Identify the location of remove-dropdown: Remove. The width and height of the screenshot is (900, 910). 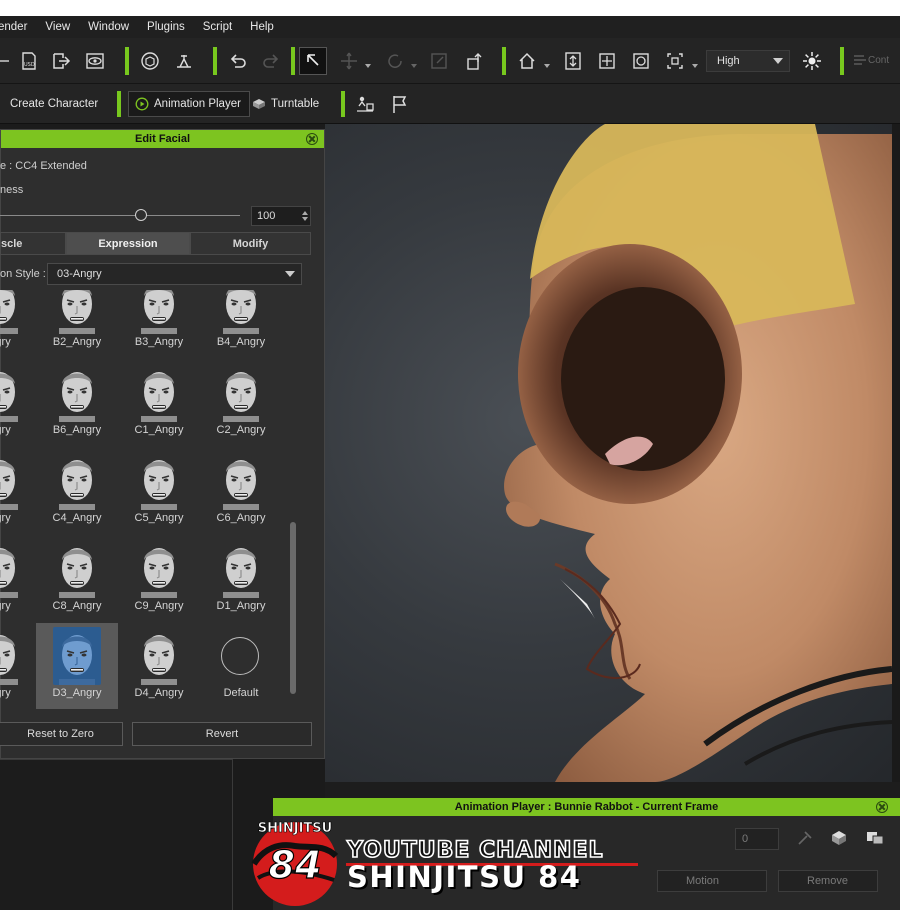
(828, 881).